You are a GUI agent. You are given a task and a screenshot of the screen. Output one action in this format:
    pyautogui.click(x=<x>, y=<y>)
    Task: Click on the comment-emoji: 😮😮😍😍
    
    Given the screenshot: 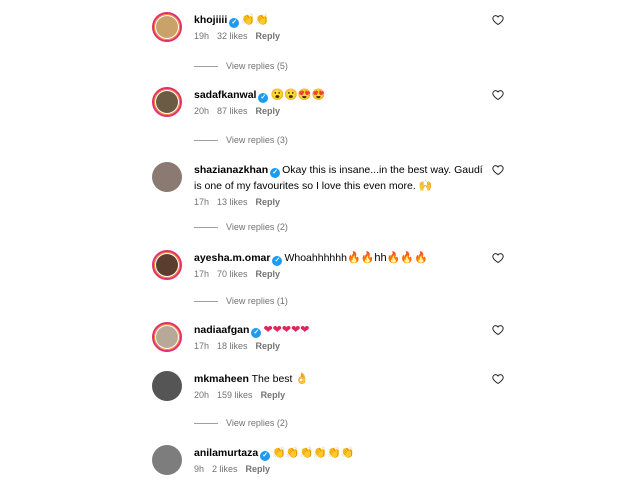 What is the action you would take?
    pyautogui.click(x=298, y=95)
    